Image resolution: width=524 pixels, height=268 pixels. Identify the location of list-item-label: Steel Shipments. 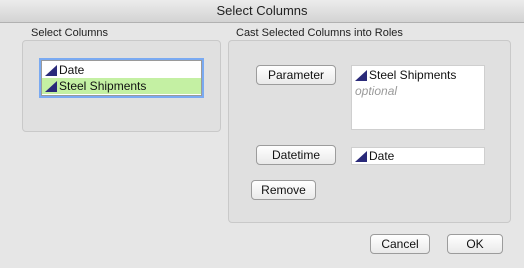
(103, 86).